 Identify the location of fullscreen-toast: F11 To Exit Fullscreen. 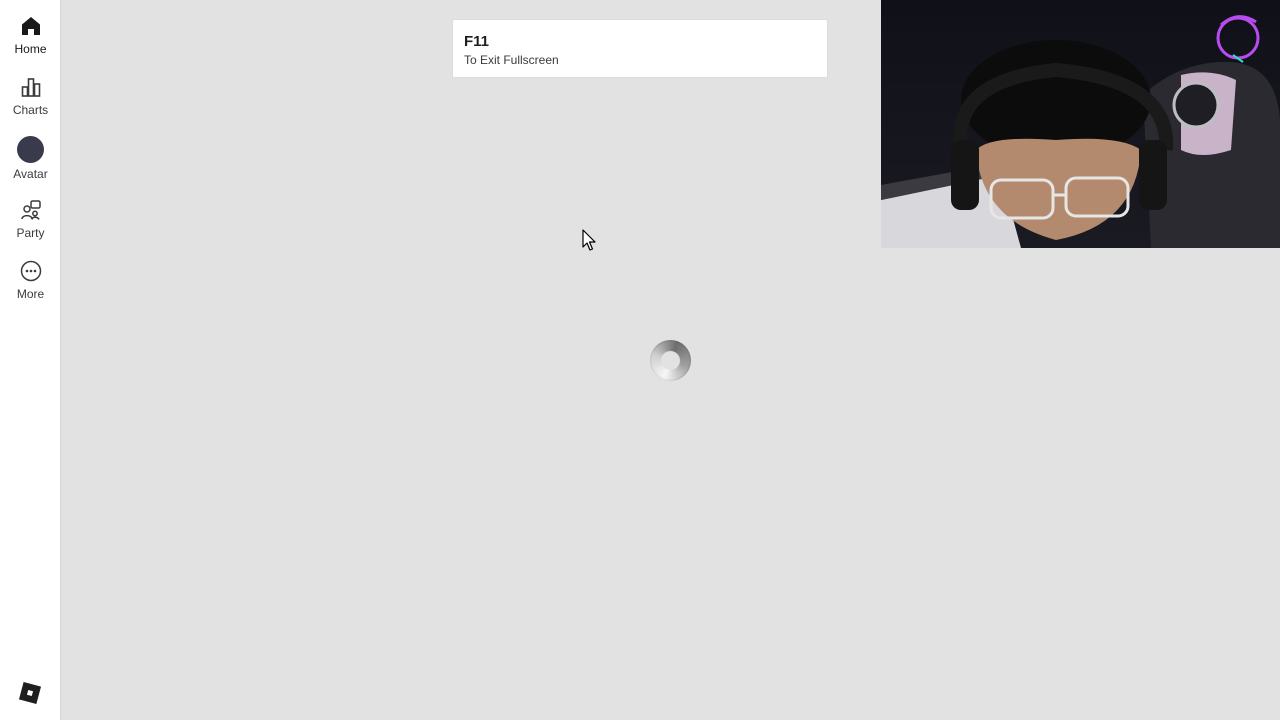
(640, 48).